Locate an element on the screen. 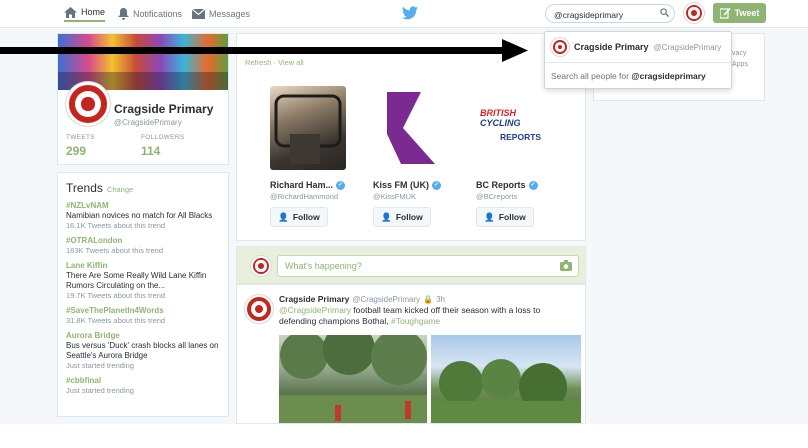 This screenshot has height=448, width=808. british-cycling-logo: BRITISH CYCLING REPORTS is located at coordinates (514, 128).